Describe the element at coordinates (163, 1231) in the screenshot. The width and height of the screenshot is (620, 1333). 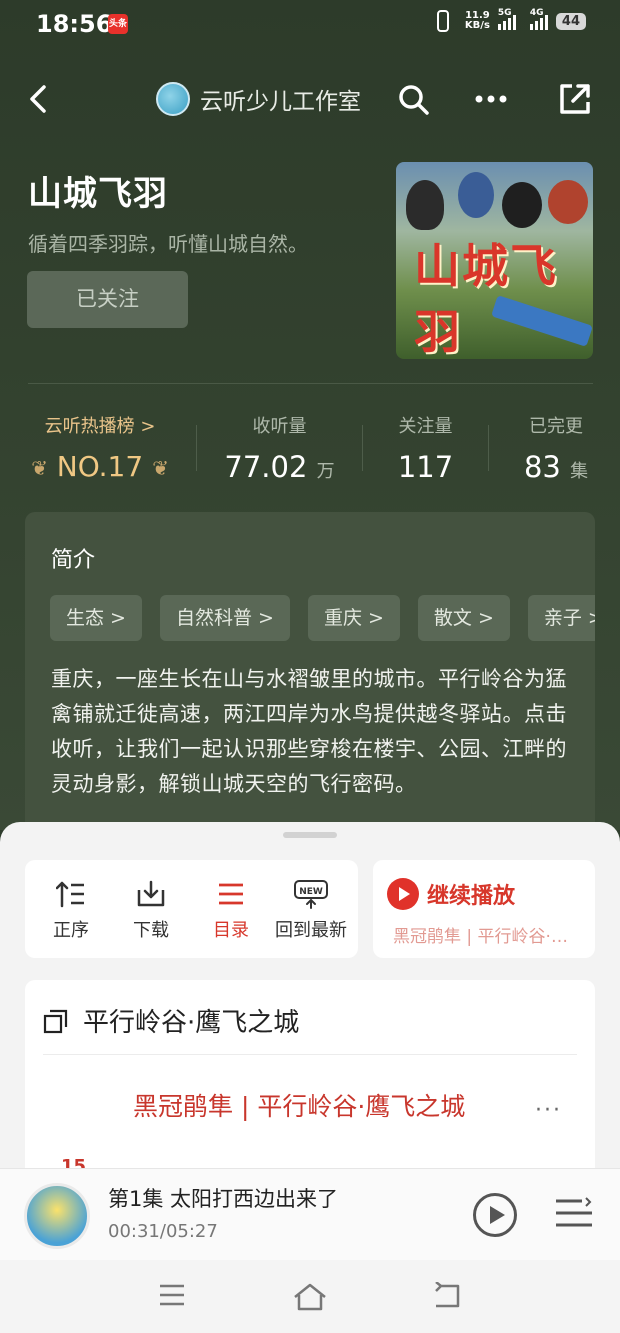
I see `player-progress-time: 00:31/05:27` at that location.